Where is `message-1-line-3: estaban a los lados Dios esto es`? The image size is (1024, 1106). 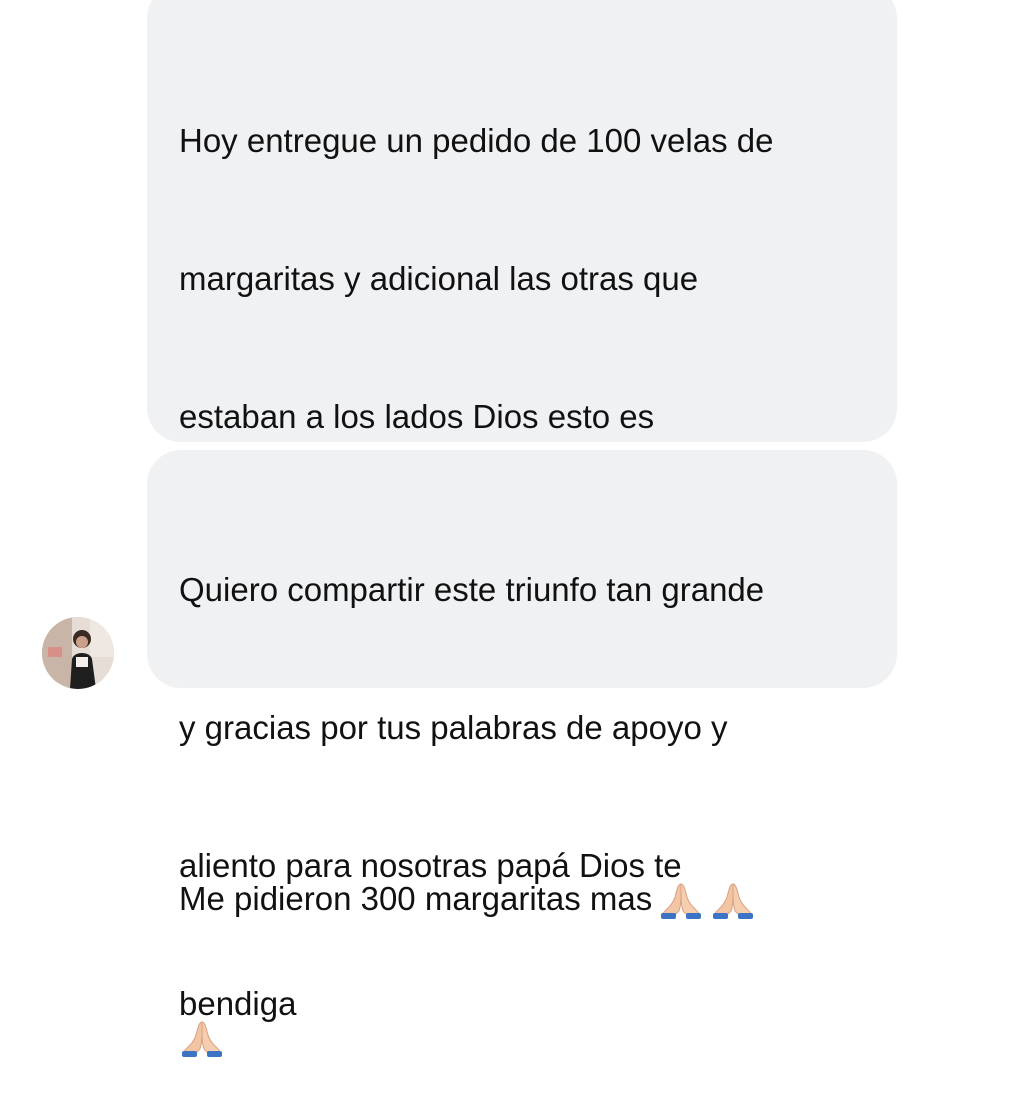 message-1-line-3: estaban a los lados Dios esto es is located at coordinates (417, 416).